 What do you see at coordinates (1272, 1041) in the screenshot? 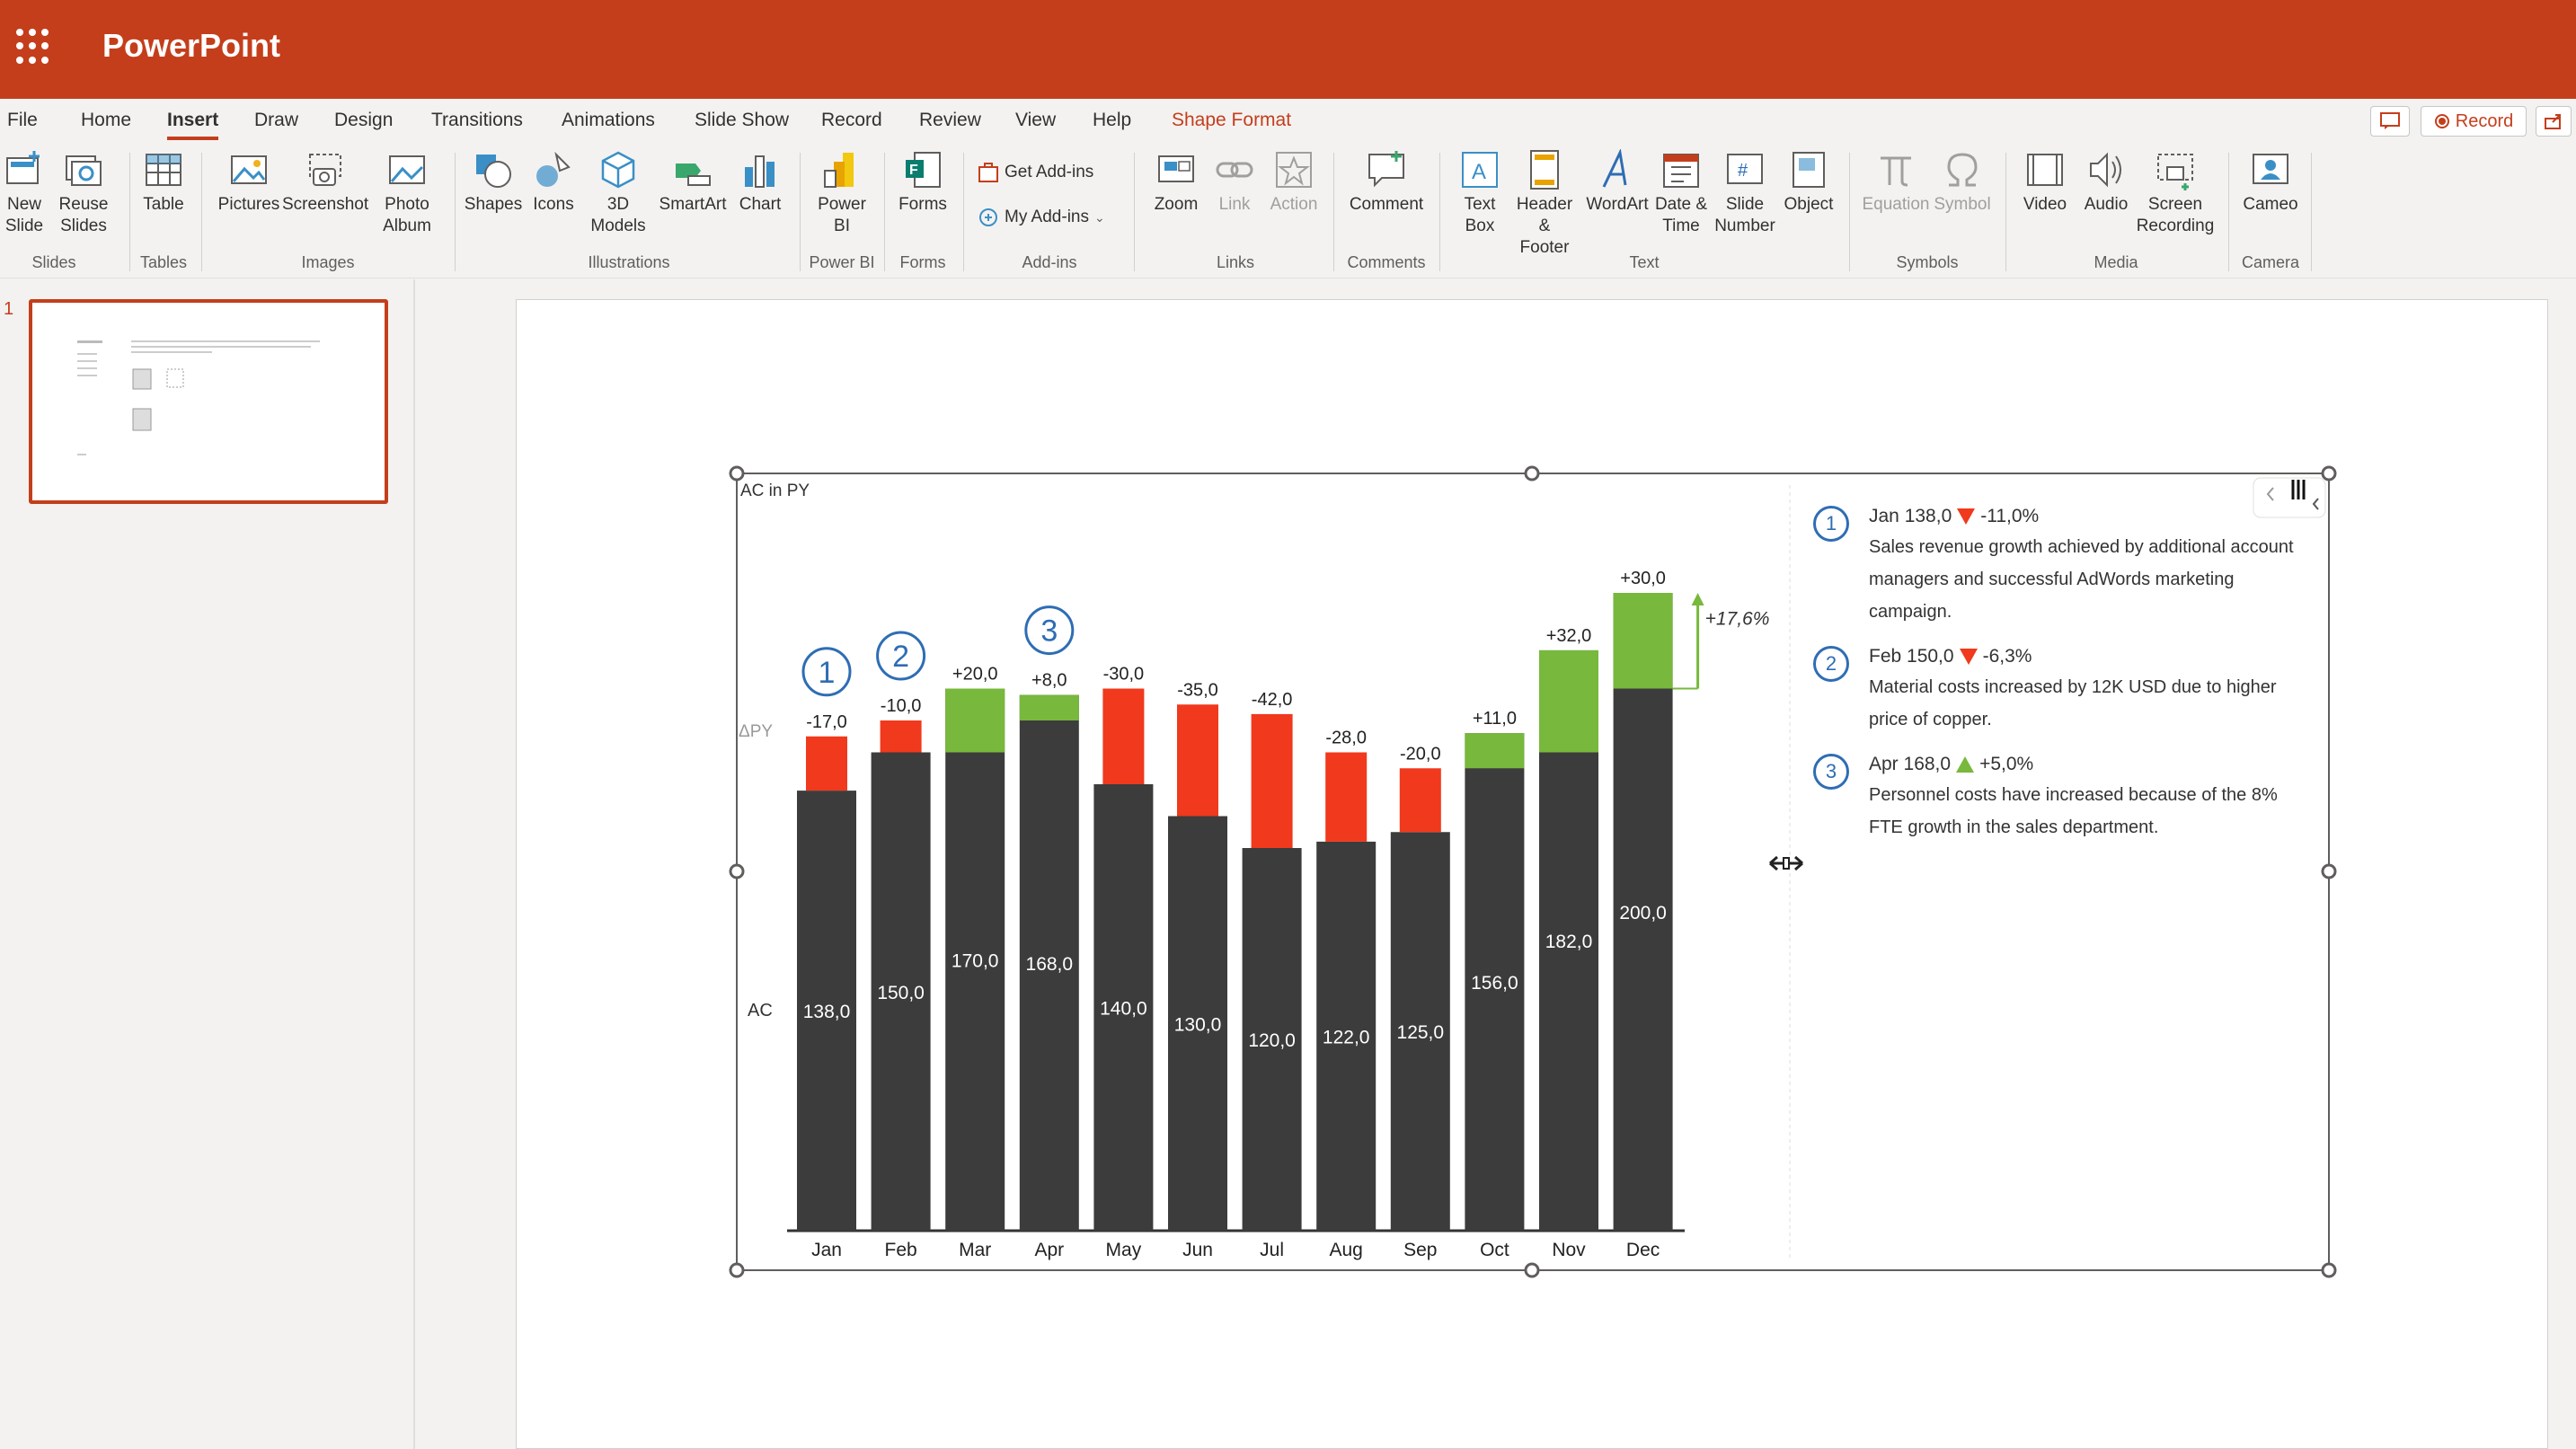
I see `ac-value-label: 120,0` at bounding box center [1272, 1041].